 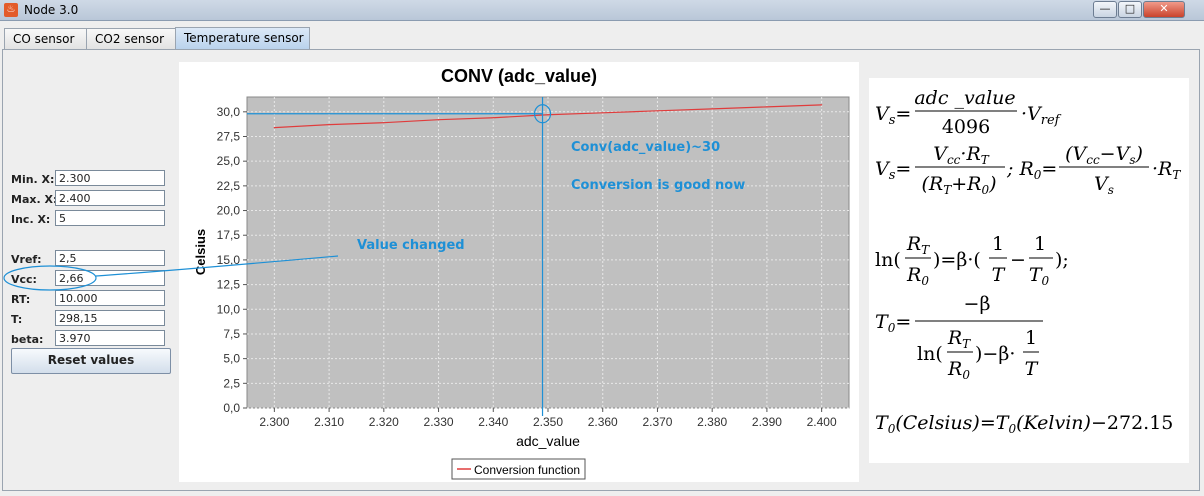 I want to click on x-tick-label: 2.300, so click(x=274, y=422).